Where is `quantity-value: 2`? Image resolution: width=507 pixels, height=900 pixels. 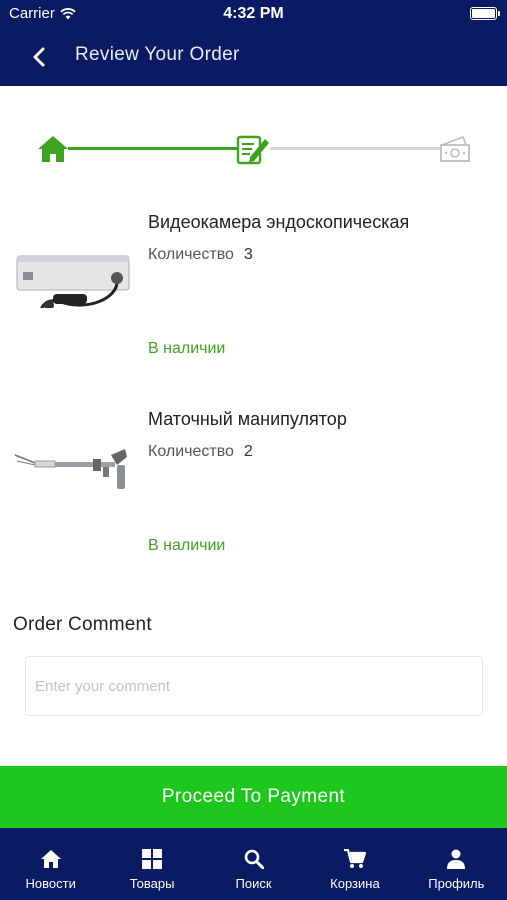
quantity-value: 2 is located at coordinates (248, 451).